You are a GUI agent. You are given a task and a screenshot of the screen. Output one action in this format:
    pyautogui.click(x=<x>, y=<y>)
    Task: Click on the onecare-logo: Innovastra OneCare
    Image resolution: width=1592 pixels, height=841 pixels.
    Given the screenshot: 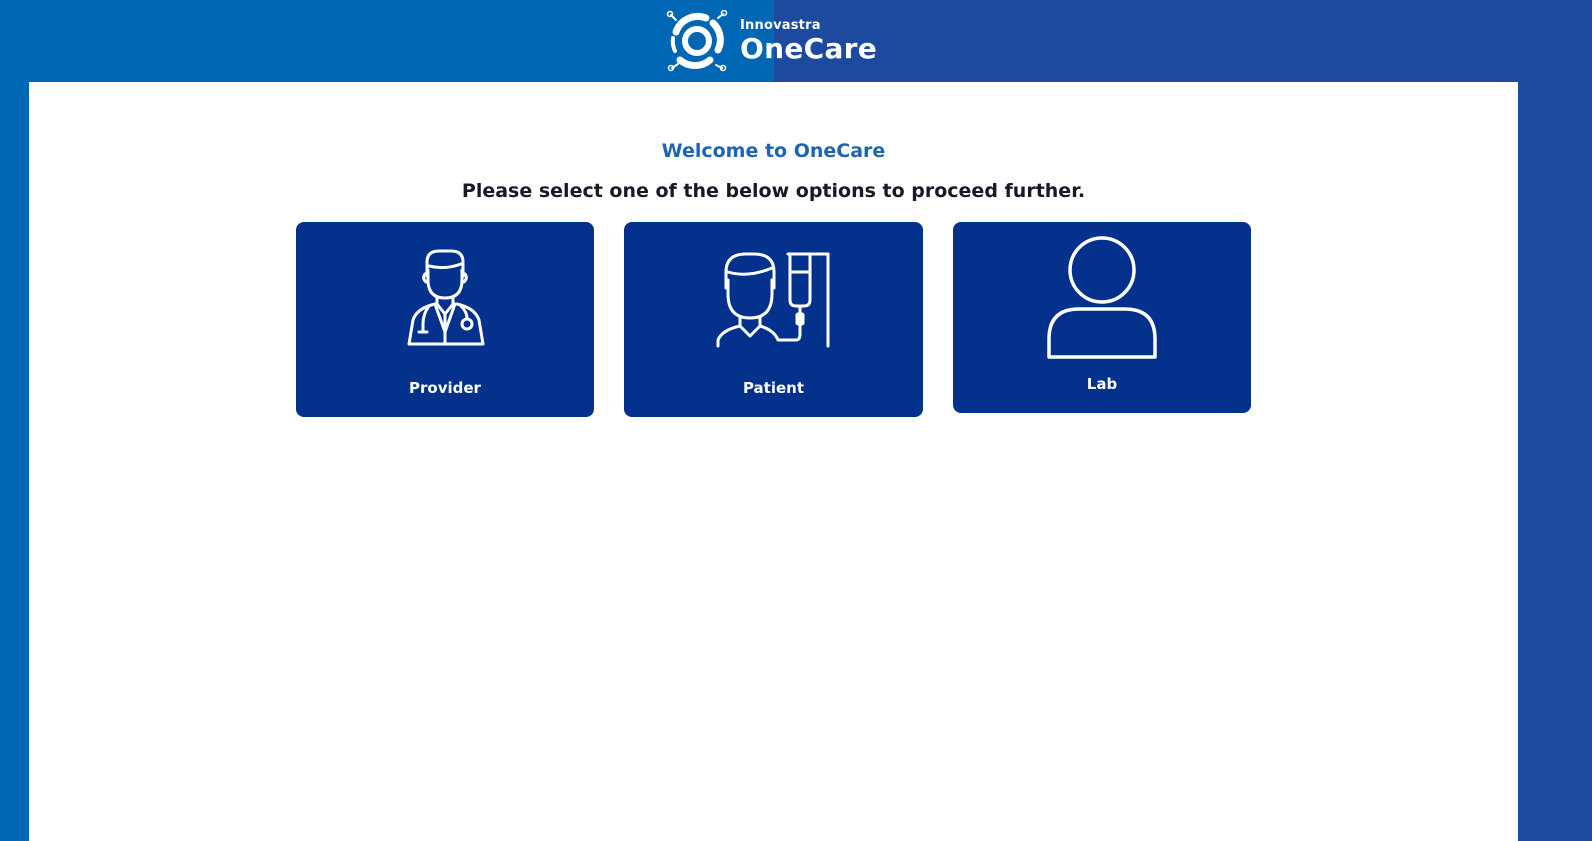 What is the action you would take?
    pyautogui.click(x=771, y=41)
    